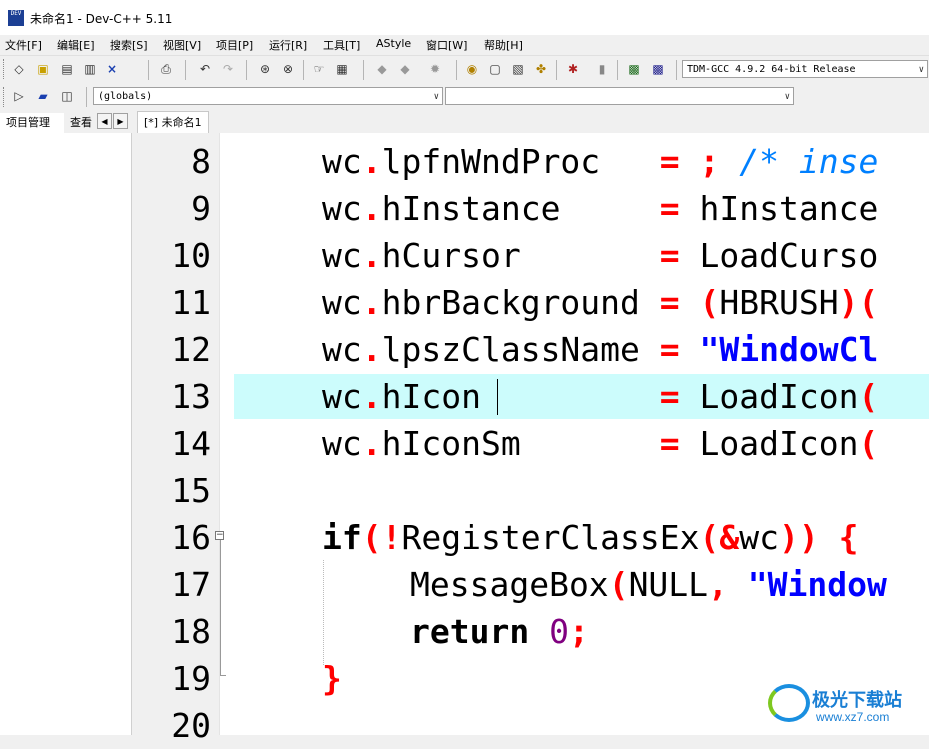 Image resolution: width=929 pixels, height=749 pixels. Describe the element at coordinates (600, 161) in the screenshot. I see `code-line-8: wc.lpfnWndProc = ; /* inse` at that location.